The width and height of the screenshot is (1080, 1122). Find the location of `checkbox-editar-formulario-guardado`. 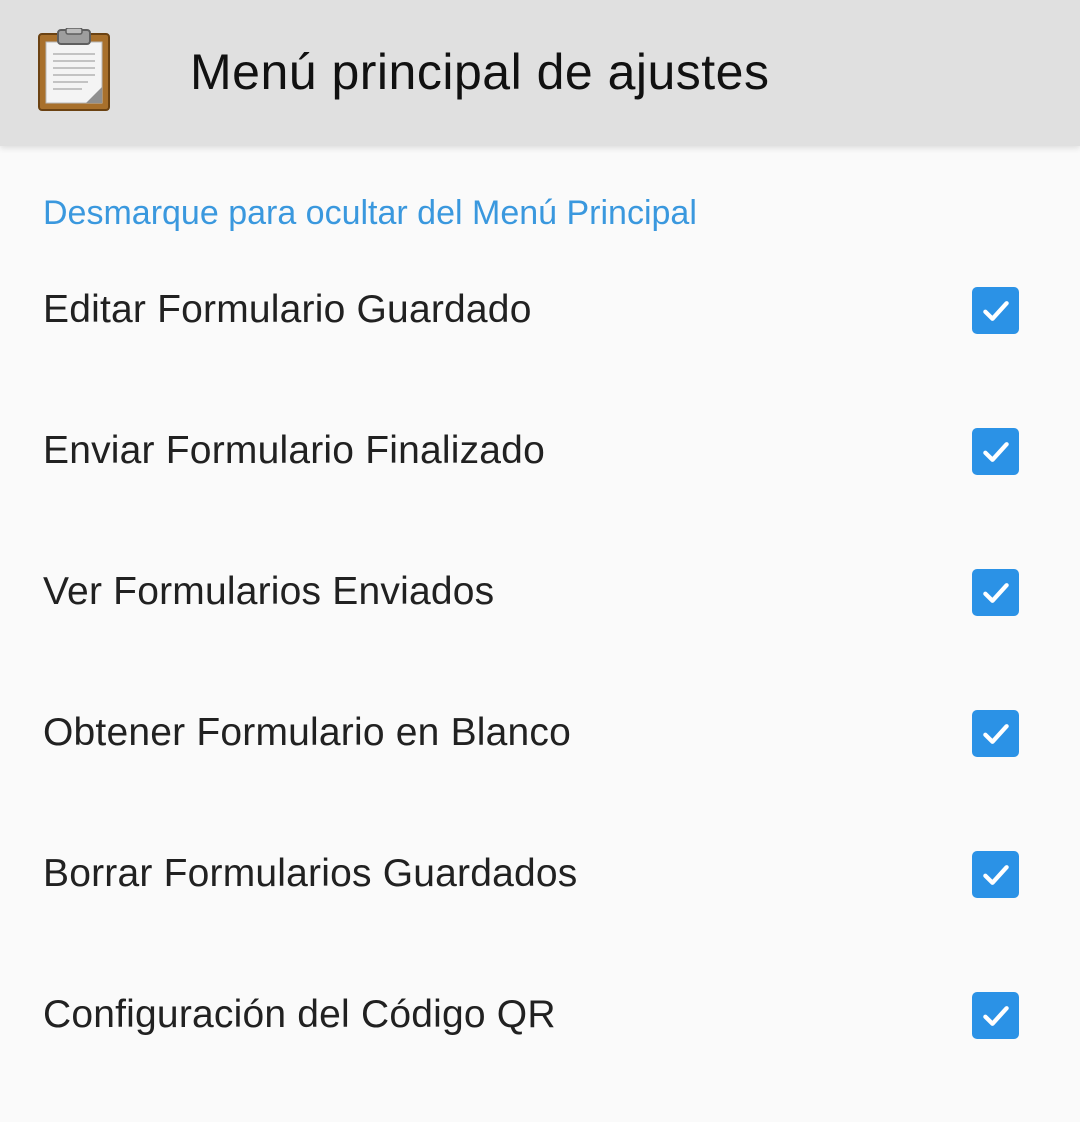

checkbox-editar-formulario-guardado is located at coordinates (995, 310).